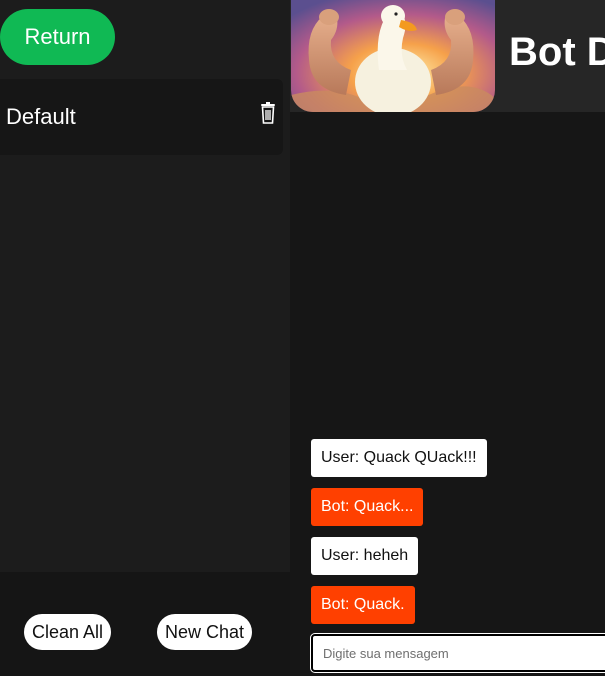 Image resolution: width=605 pixels, height=676 pixels. I want to click on trash-icon, so click(268, 113).